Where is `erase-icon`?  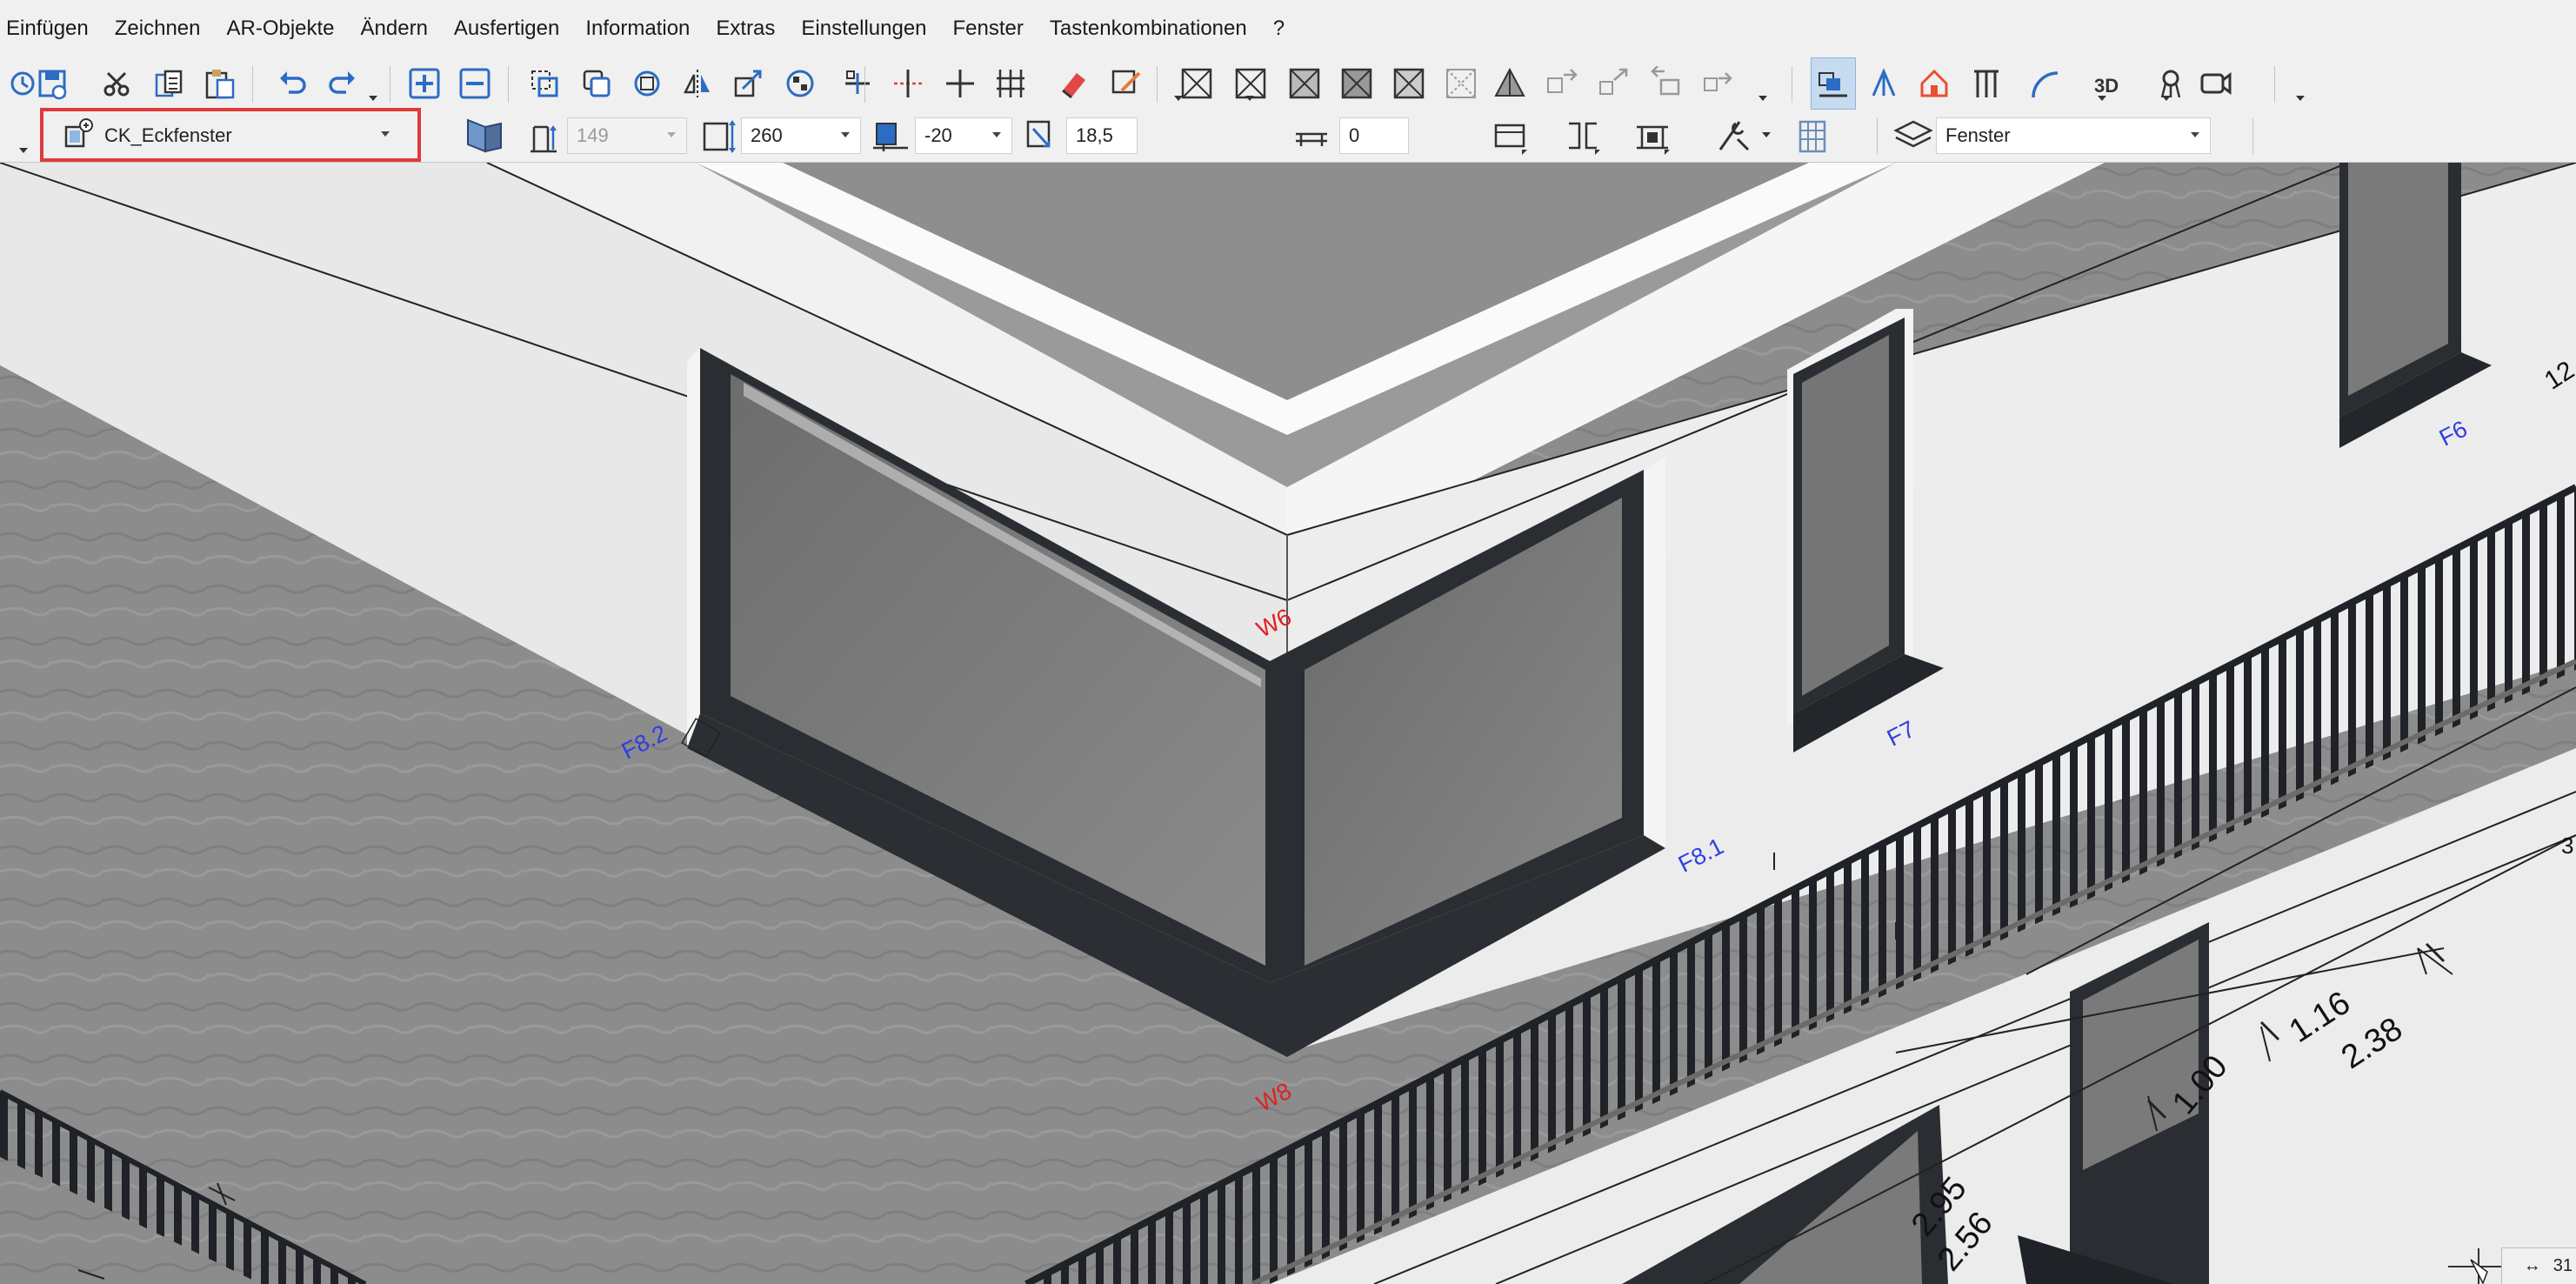
erase-icon is located at coordinates (1073, 83).